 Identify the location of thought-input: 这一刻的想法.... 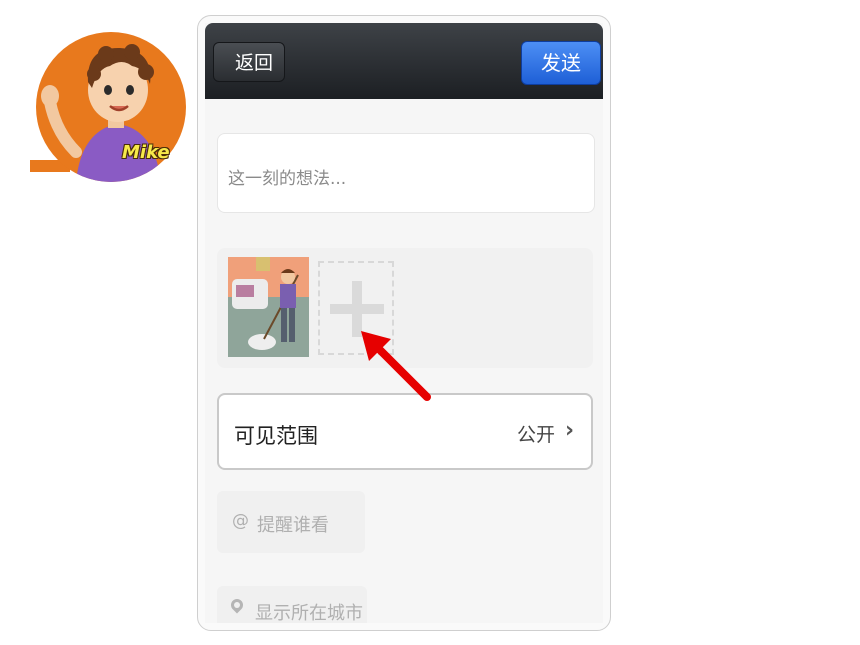
(406, 173).